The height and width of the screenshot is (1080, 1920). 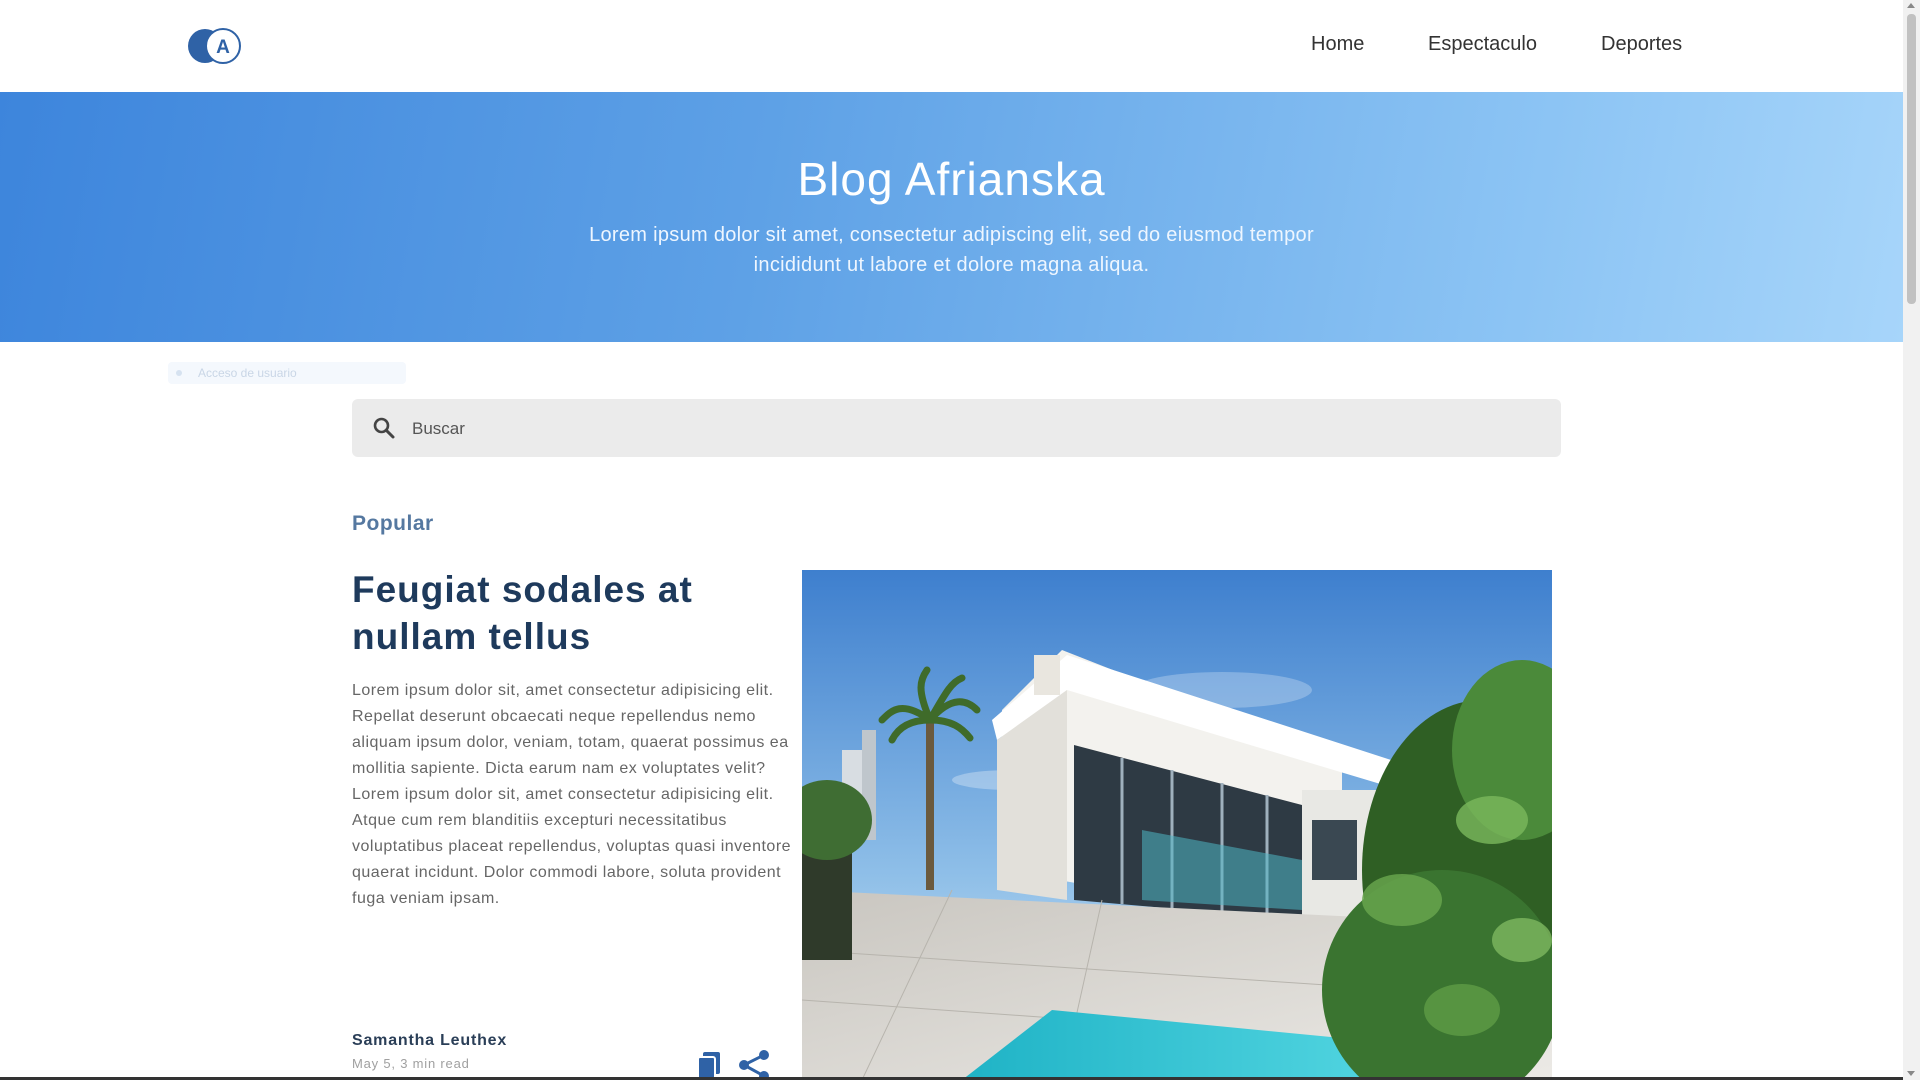 I want to click on scroll-down-icon, so click(x=1911, y=1073).